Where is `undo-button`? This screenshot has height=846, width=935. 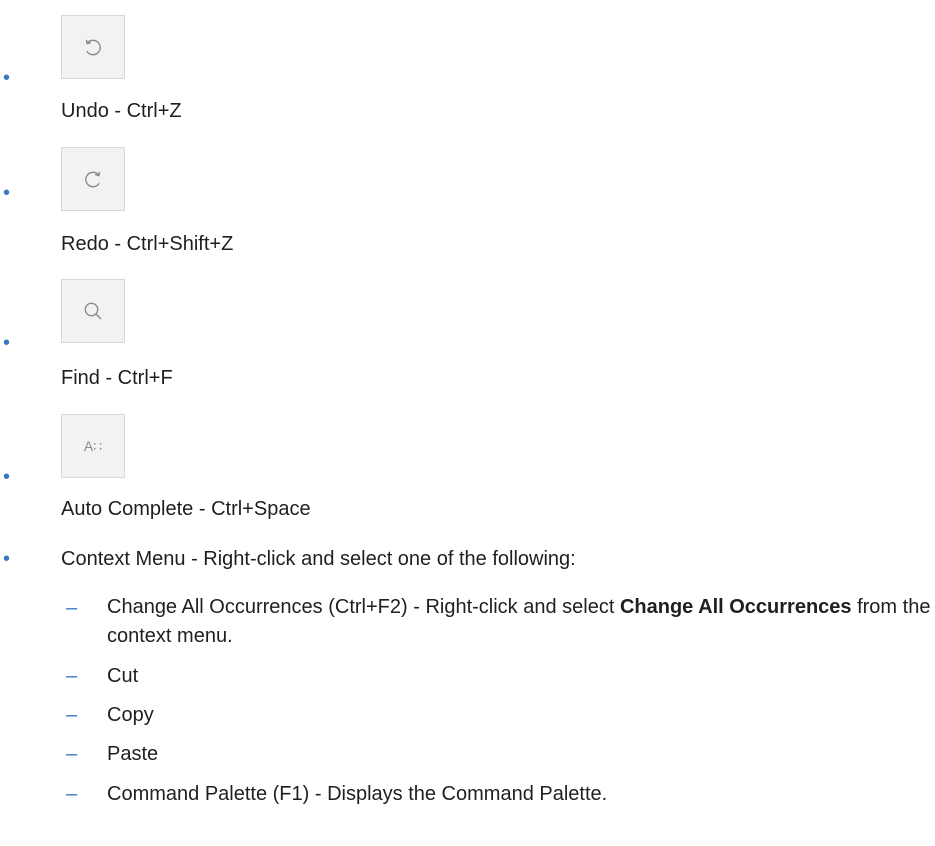 undo-button is located at coordinates (93, 47).